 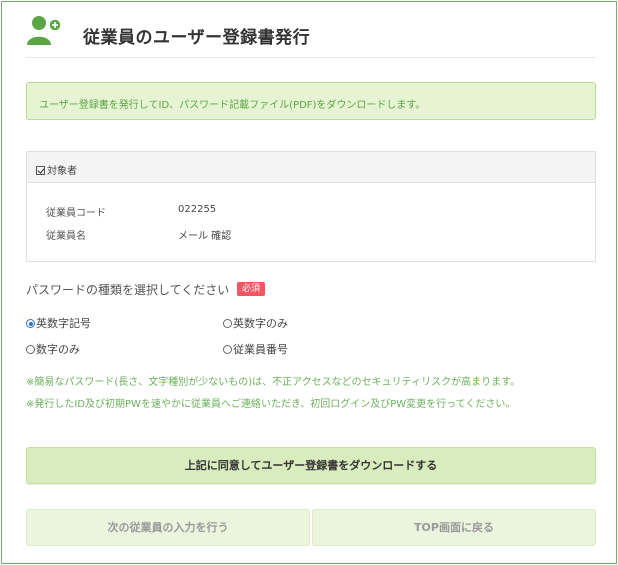 What do you see at coordinates (44, 30) in the screenshot?
I see `user-add-icon` at bounding box center [44, 30].